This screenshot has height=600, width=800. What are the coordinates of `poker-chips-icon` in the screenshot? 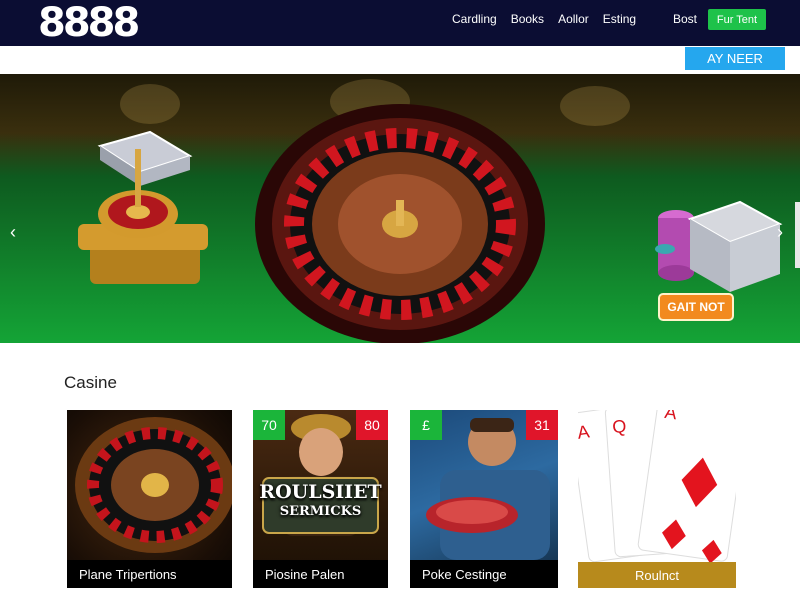 It's located at (674, 245).